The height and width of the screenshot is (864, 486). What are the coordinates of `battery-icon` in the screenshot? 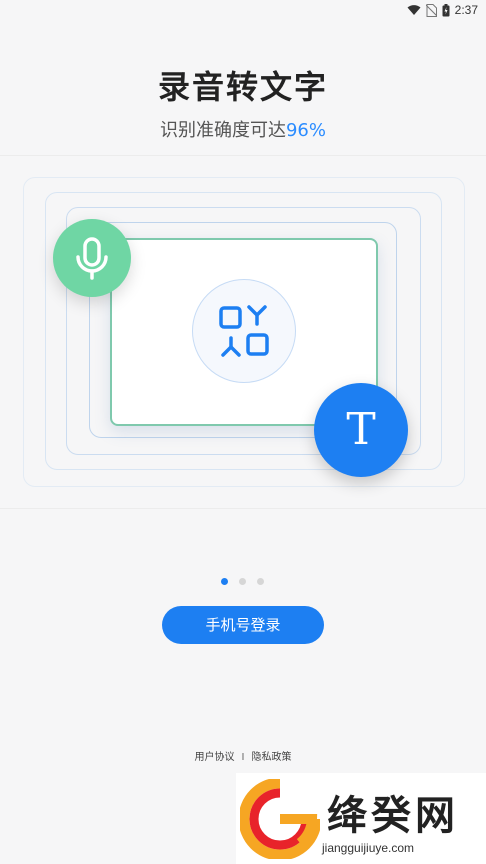 It's located at (446, 9).